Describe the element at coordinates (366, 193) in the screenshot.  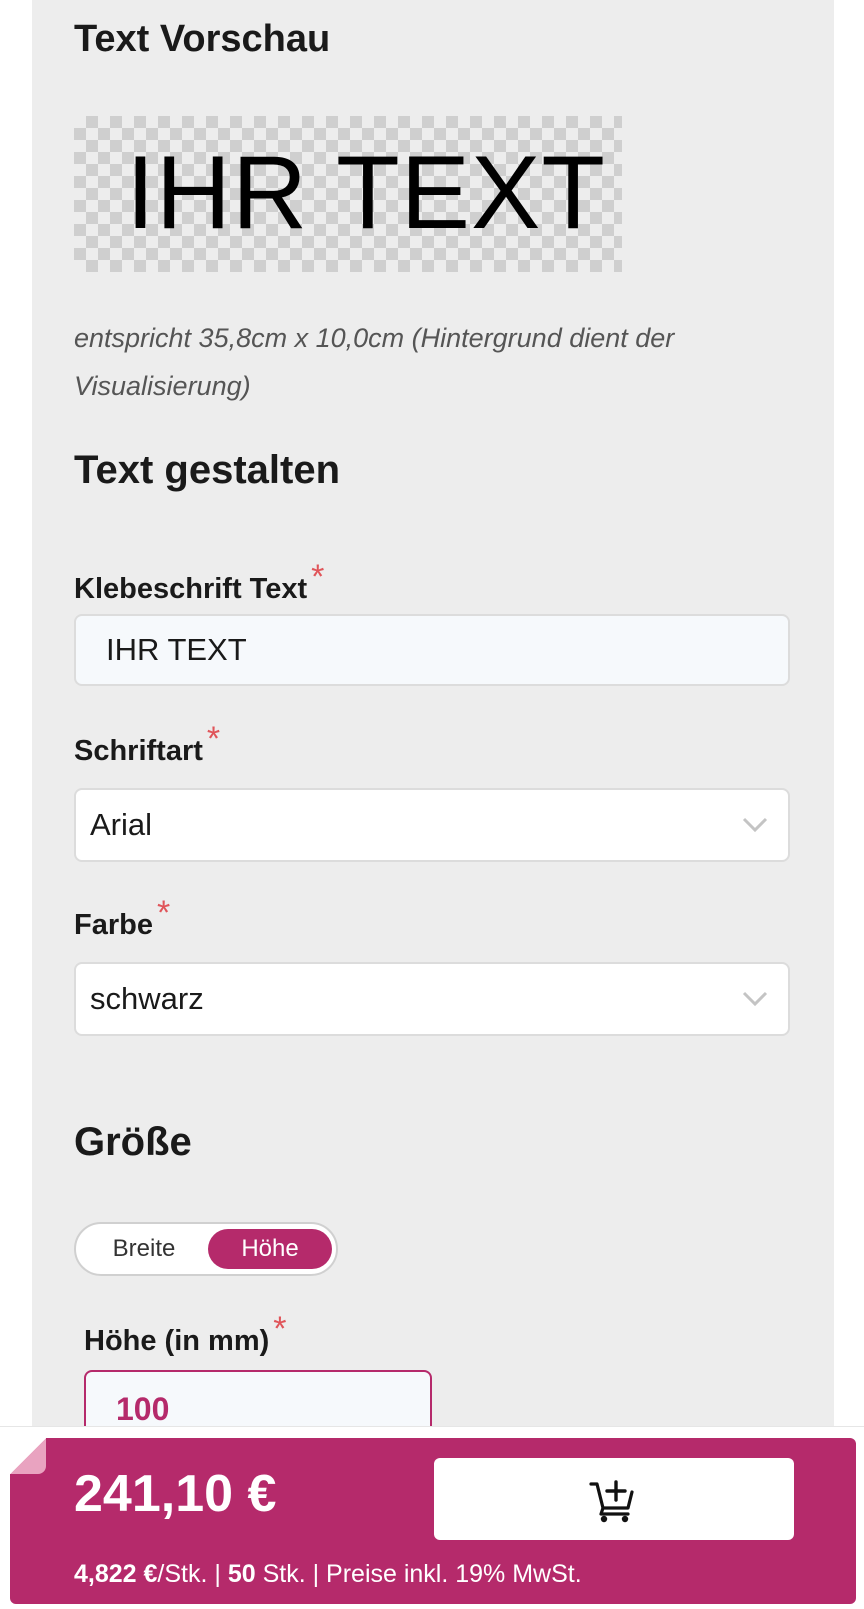
I see `preview-text: IHR TEXT` at that location.